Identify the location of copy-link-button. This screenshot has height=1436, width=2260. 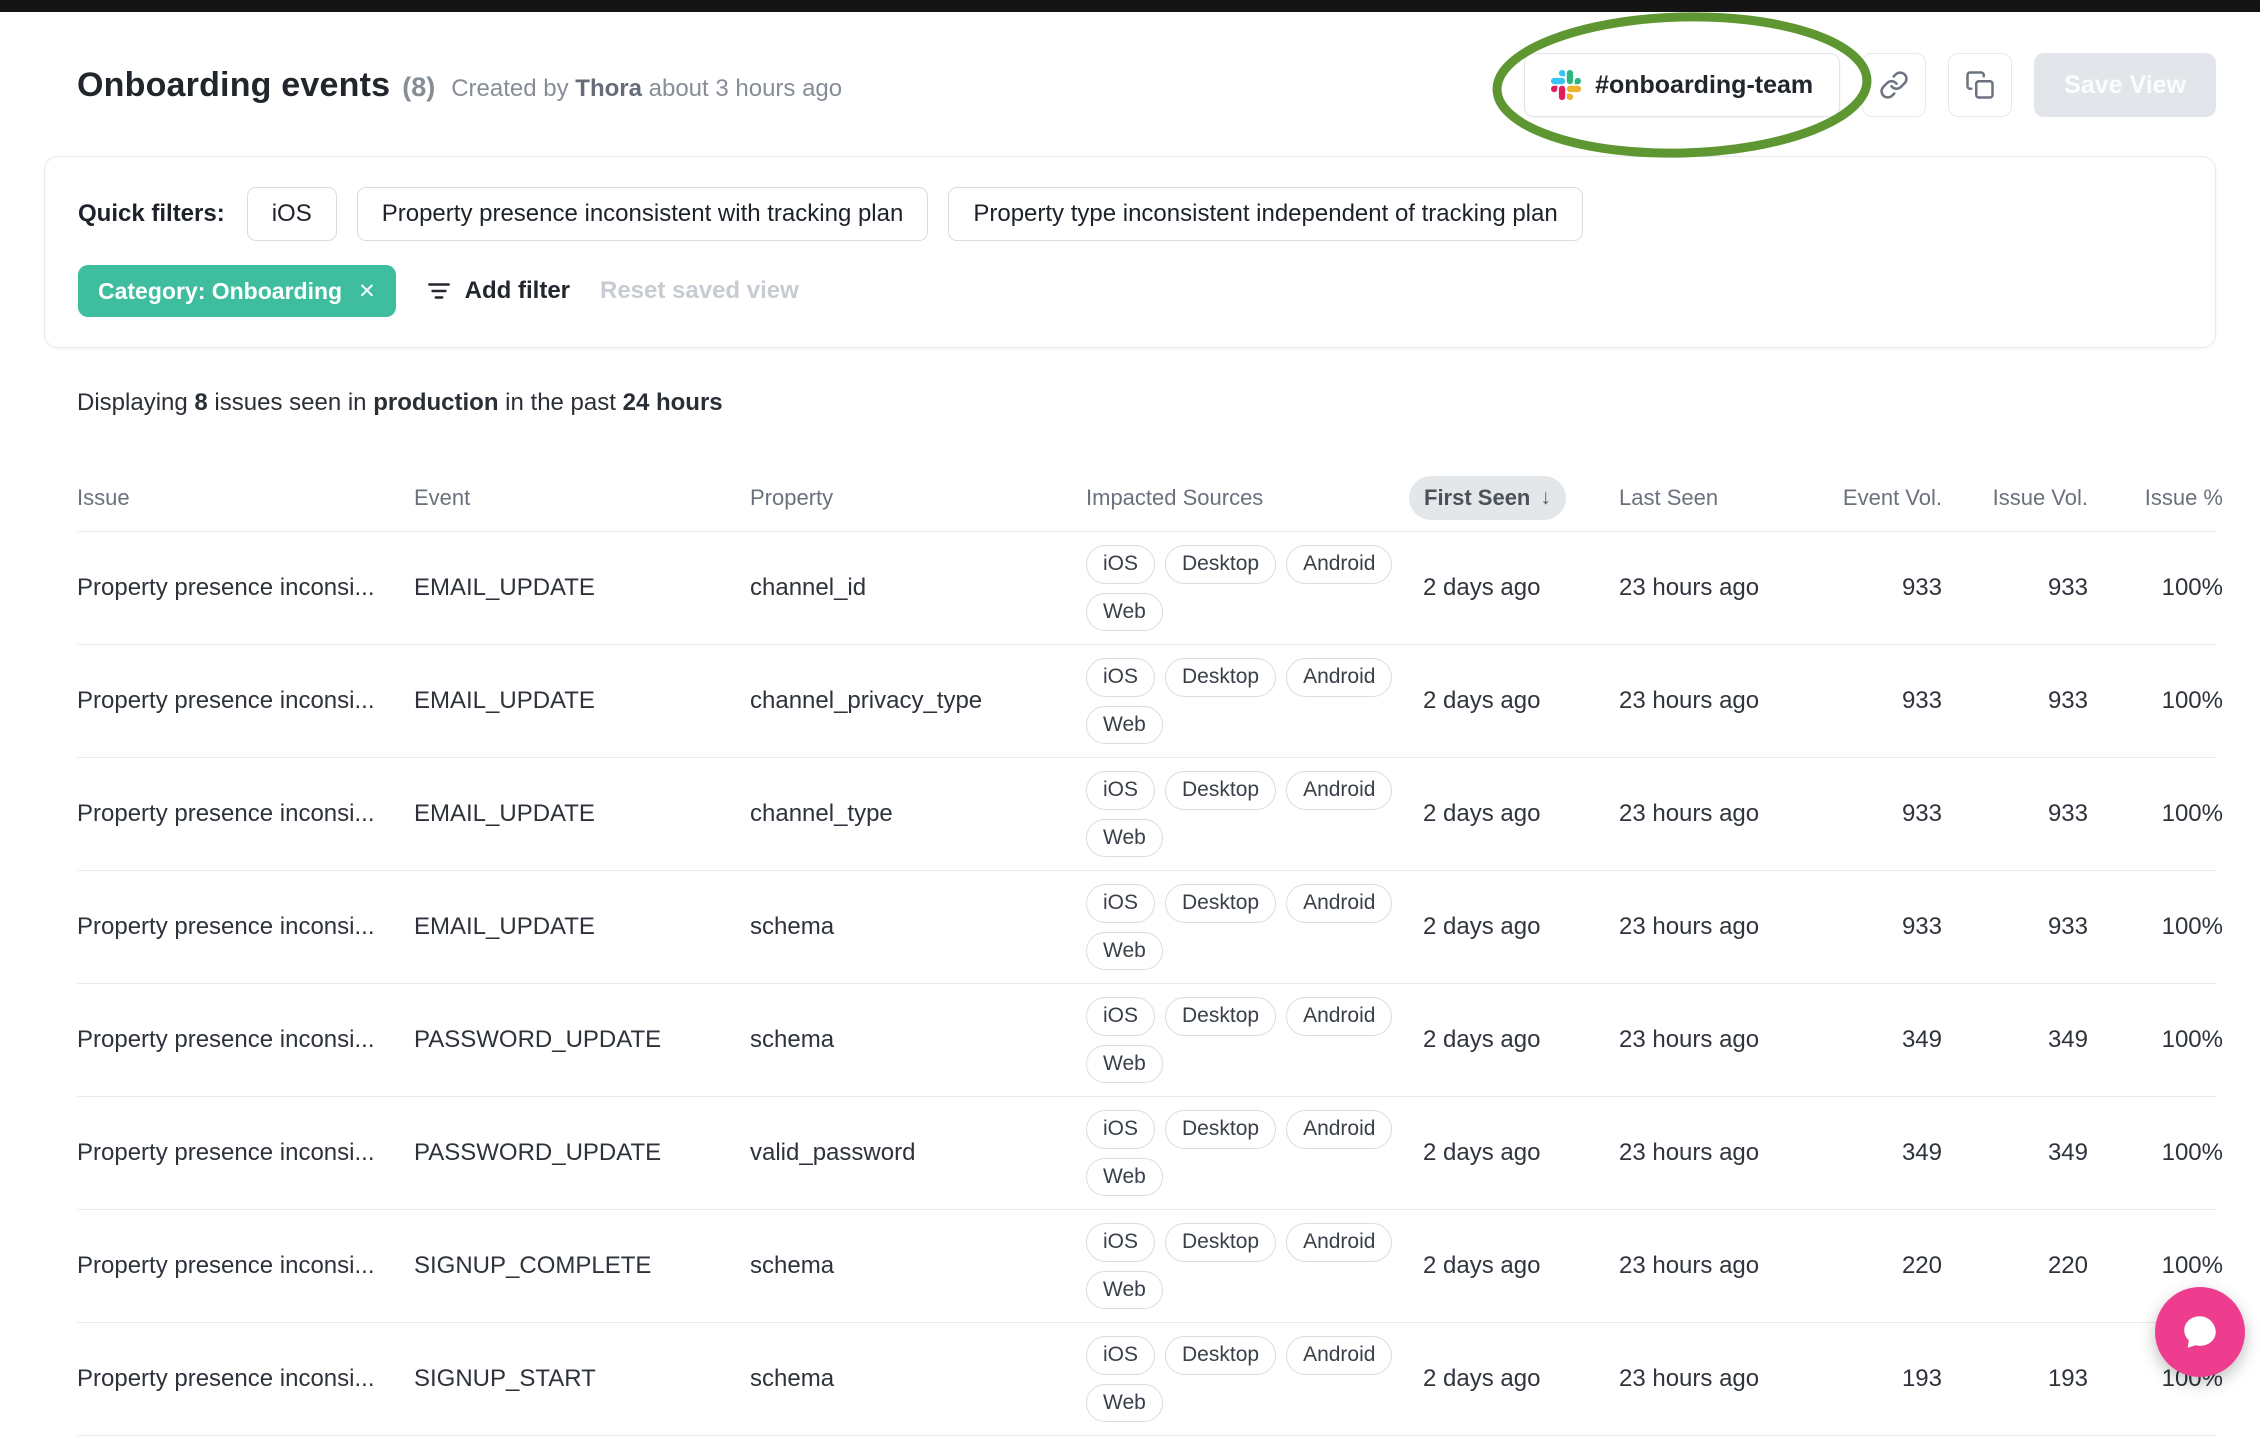
(1894, 85).